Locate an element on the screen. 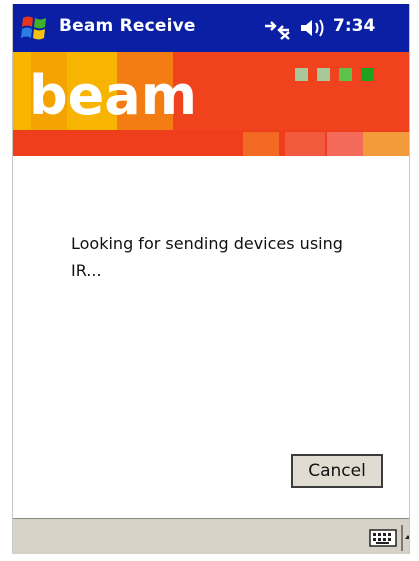 The height and width of the screenshot is (561, 419). window-title: Beam Receive is located at coordinates (127, 26).